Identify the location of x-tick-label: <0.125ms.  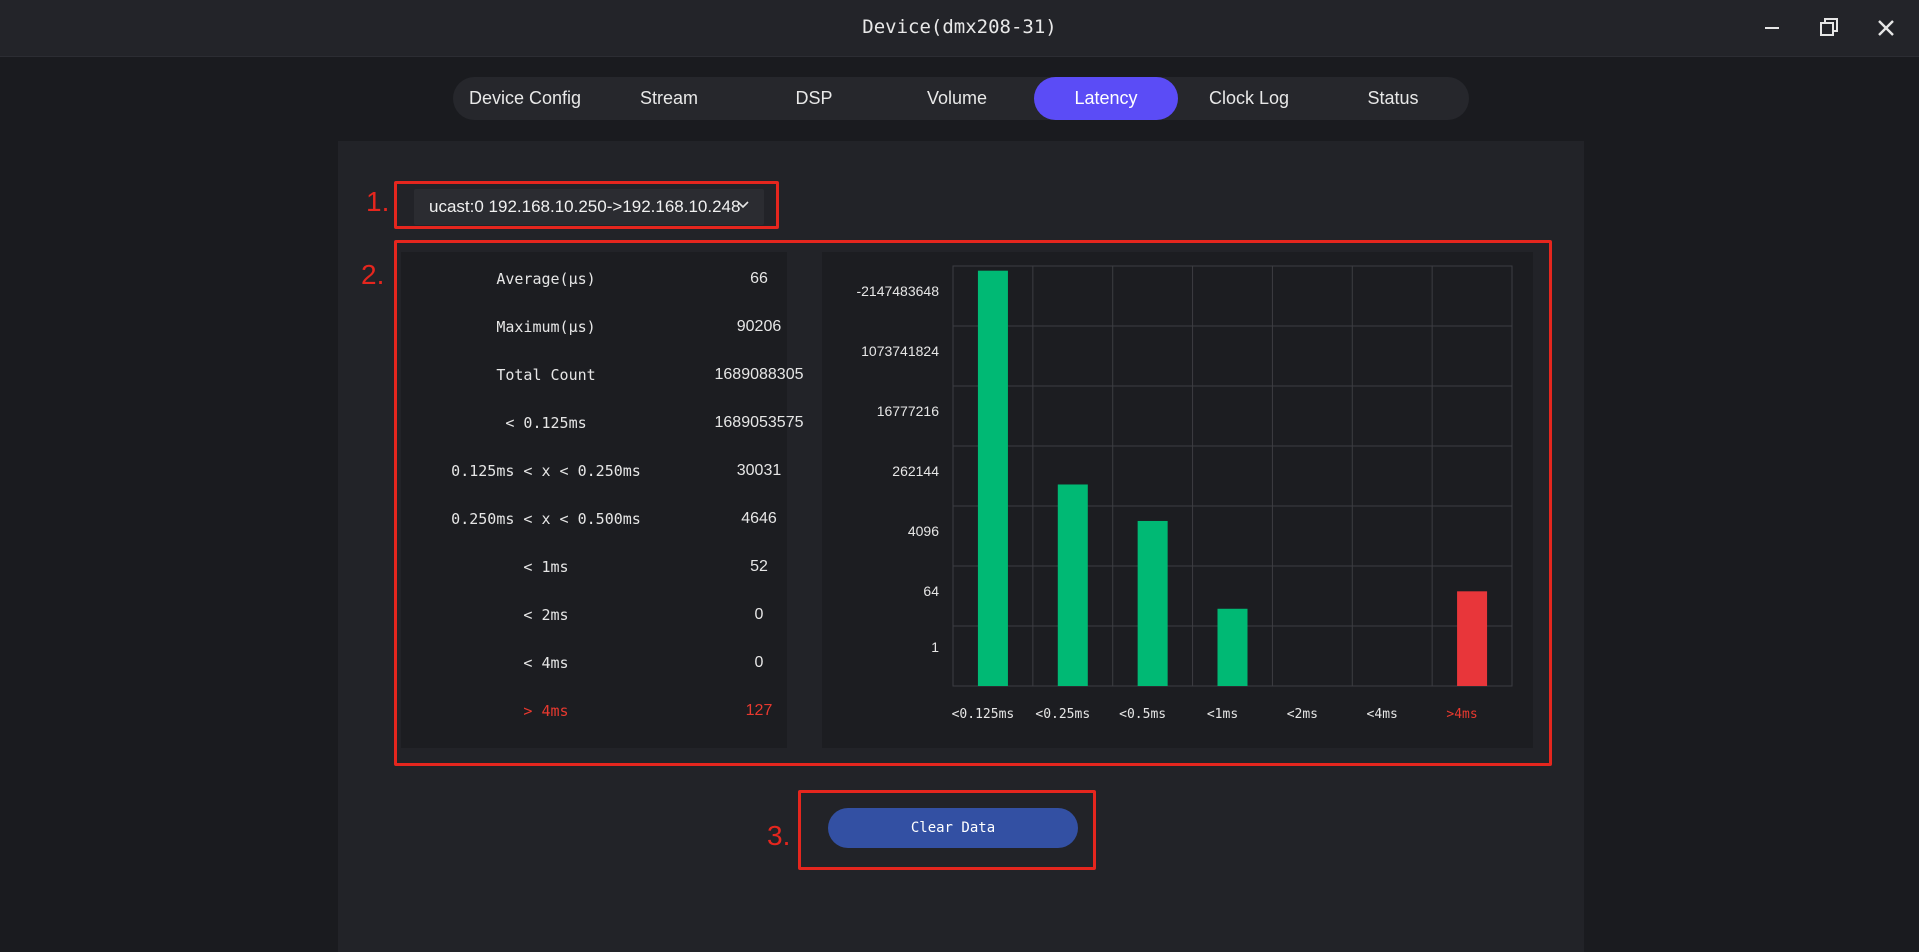
(983, 714).